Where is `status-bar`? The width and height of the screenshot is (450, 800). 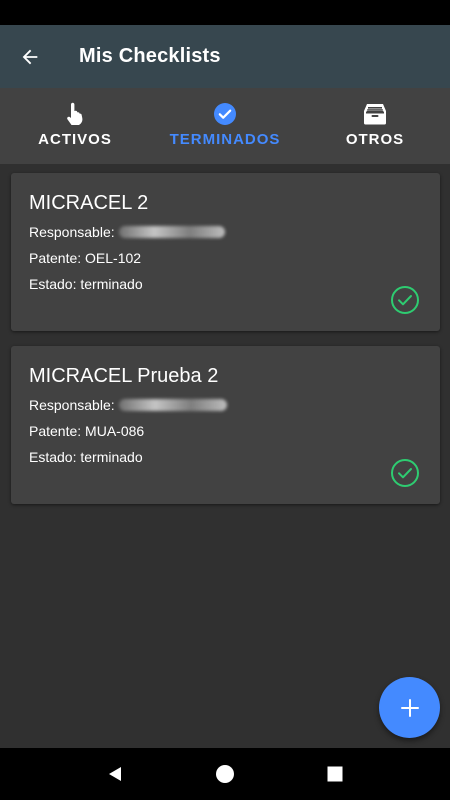 status-bar is located at coordinates (225, 12).